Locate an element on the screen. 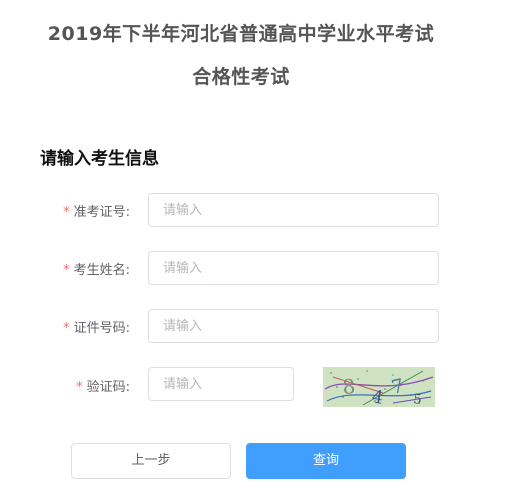 The height and width of the screenshot is (504, 508). captcha-image: 8475 8 4 7 5 is located at coordinates (379, 387).